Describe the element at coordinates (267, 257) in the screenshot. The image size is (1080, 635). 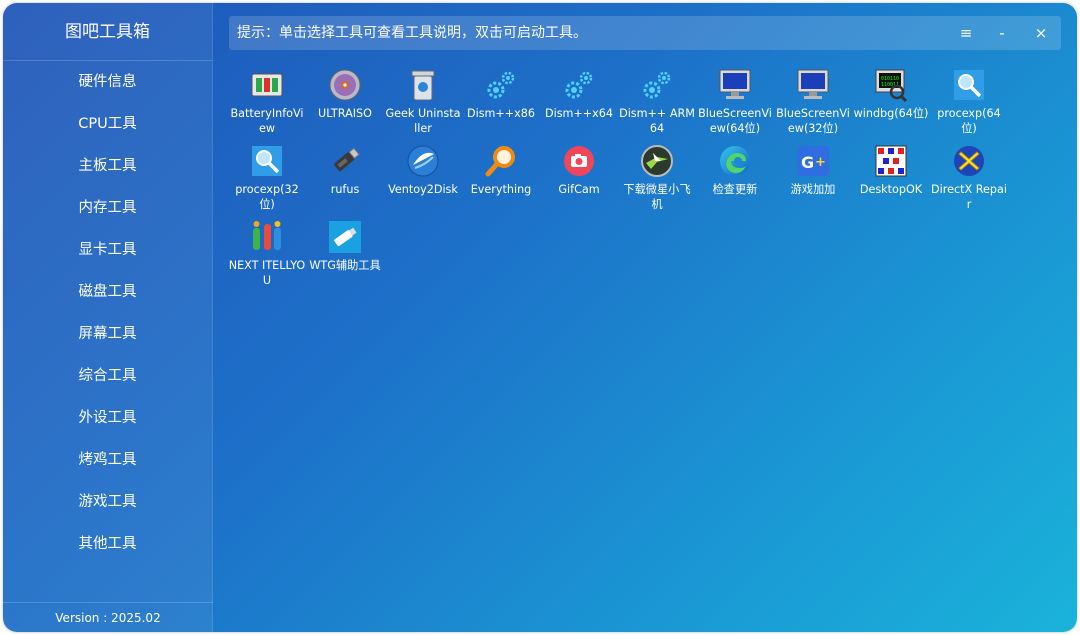
I see `tool-item: NEXT ITELLYOU` at that location.